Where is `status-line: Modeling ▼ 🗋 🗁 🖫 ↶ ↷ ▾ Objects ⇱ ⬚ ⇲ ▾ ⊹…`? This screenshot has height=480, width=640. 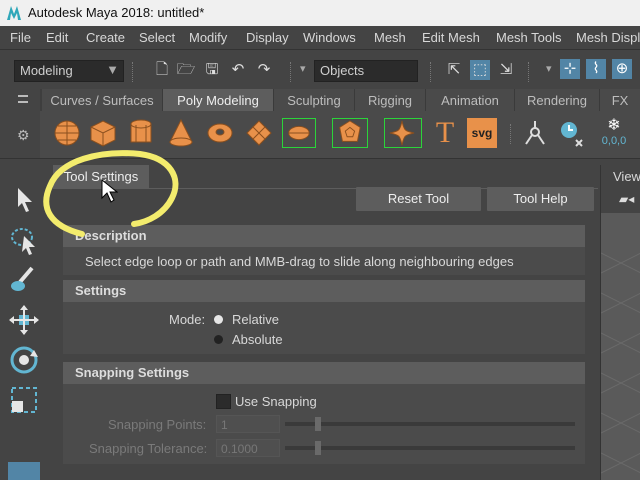
status-line: Modeling ▼ 🗋 🗁 🖫 ↶ ↷ ▾ Objects ⇱ ⬚ ⇲ ▾ ⊹… is located at coordinates (320, 69).